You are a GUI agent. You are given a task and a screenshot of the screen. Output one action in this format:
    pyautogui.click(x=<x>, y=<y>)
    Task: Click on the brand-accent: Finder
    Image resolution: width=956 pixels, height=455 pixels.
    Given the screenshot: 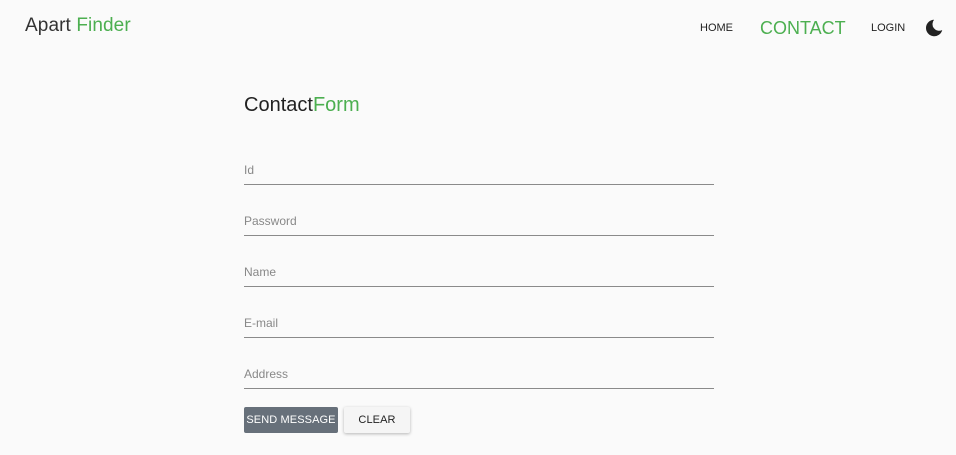 What is the action you would take?
    pyautogui.click(x=103, y=25)
    